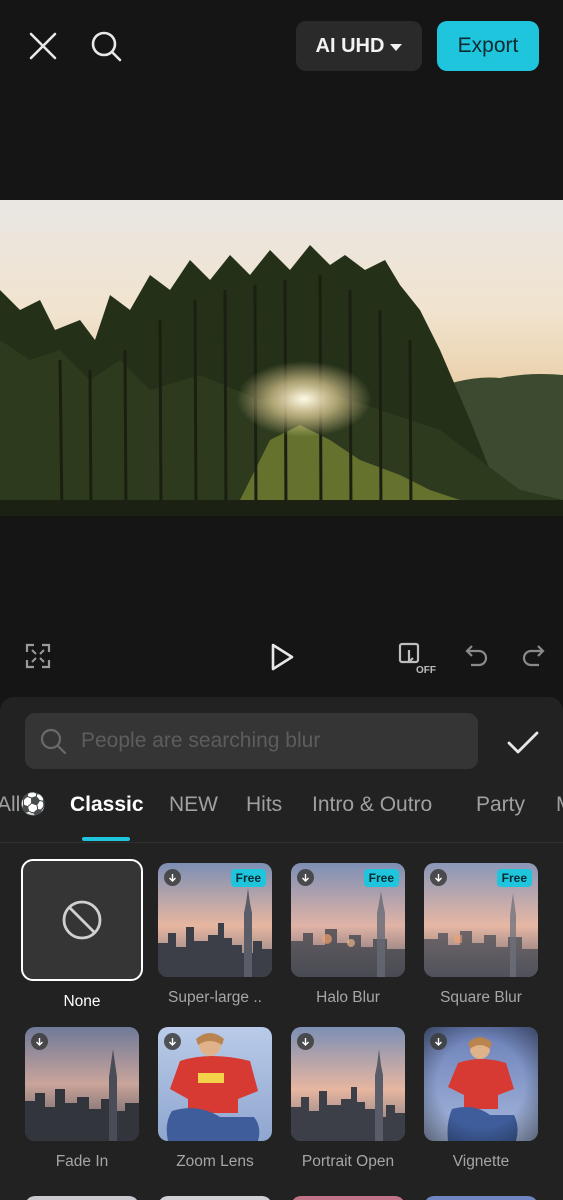  What do you see at coordinates (559, 805) in the screenshot?
I see `tab-more: M` at bounding box center [559, 805].